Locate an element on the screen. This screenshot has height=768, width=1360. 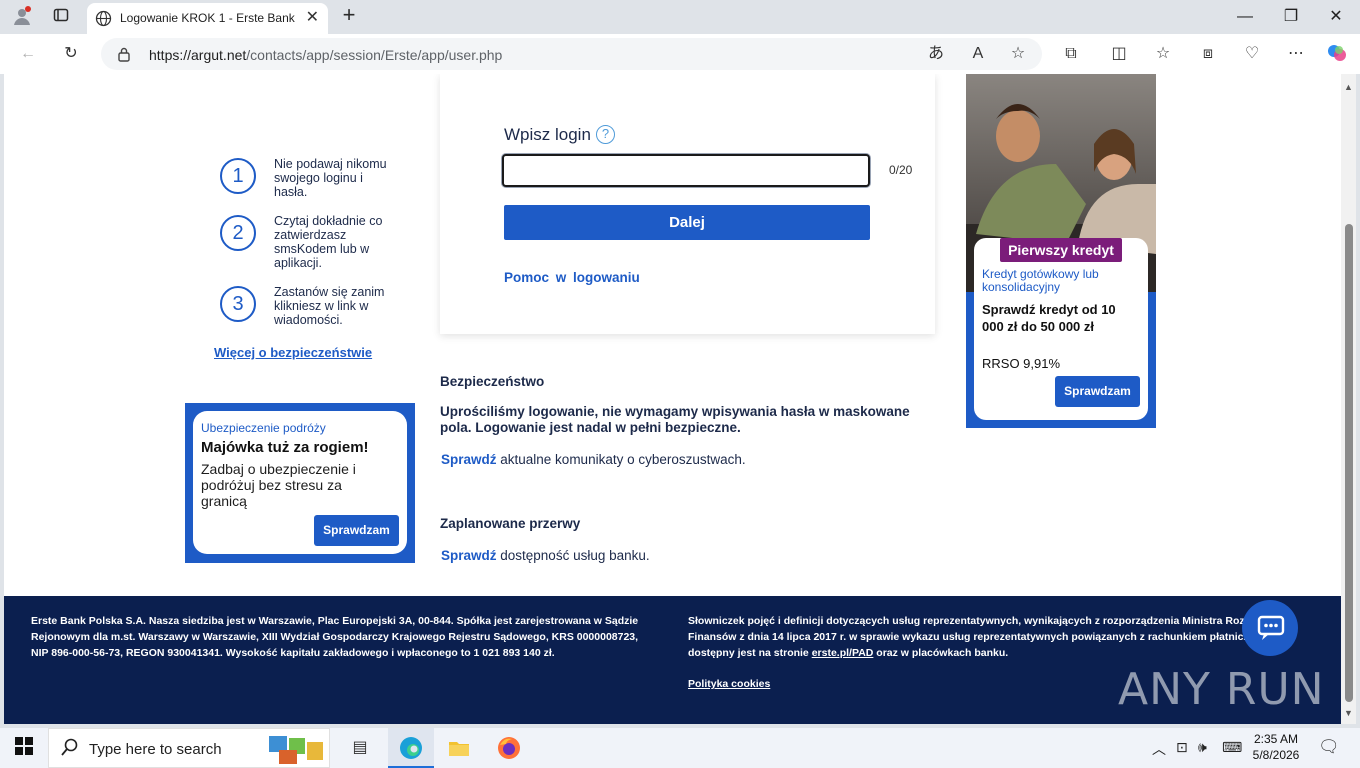
copilot-icon is located at coordinates (1337, 54).